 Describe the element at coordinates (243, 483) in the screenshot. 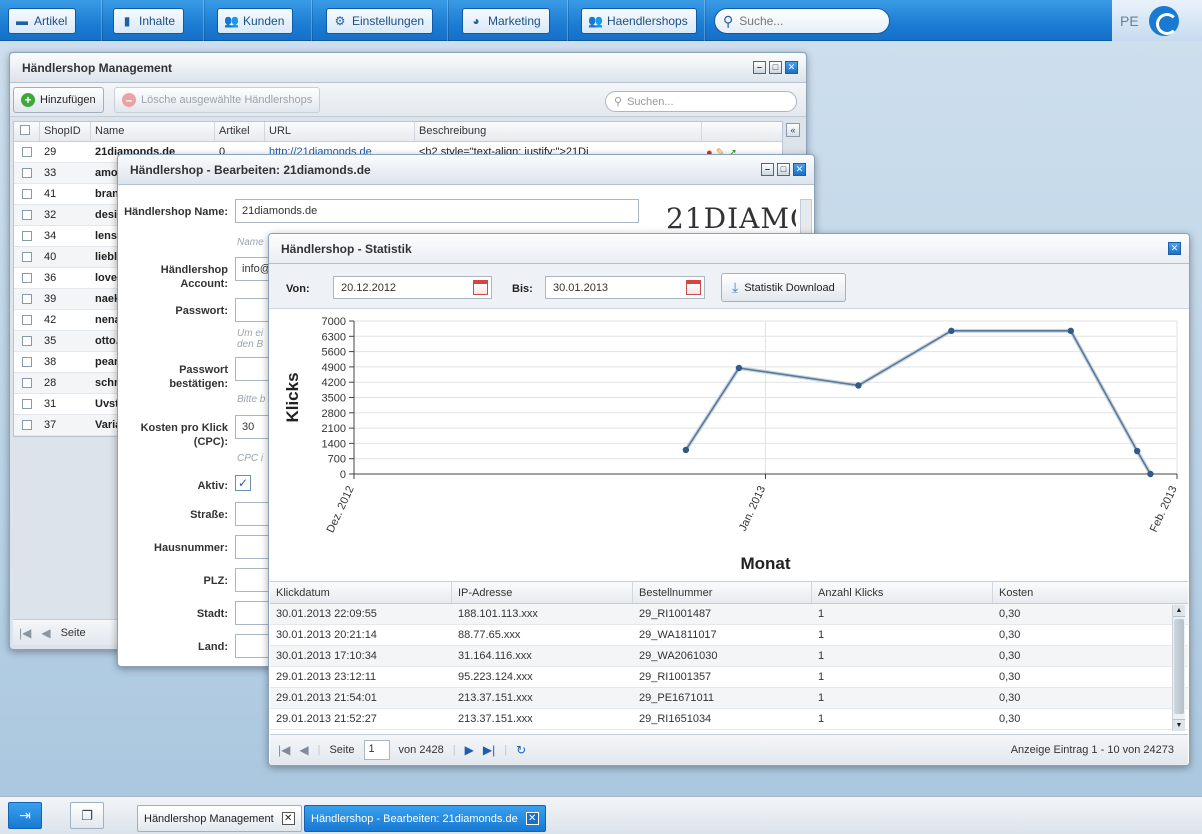

I see `active-checkbox: ✓` at that location.